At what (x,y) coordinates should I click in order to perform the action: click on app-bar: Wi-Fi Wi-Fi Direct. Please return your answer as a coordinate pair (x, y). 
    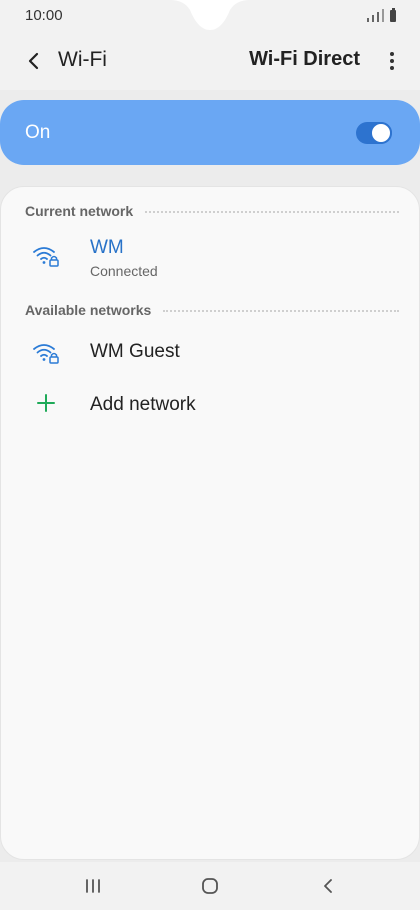
    Looking at the image, I should click on (210, 61).